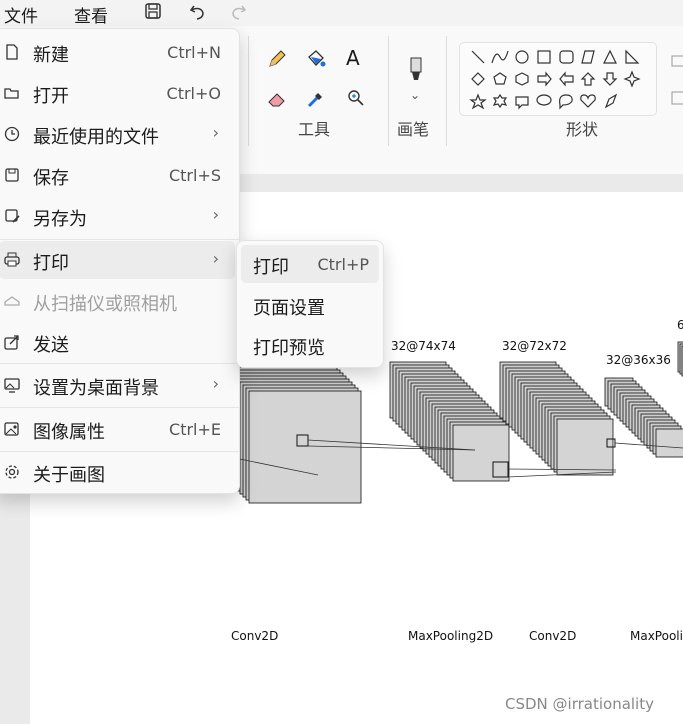  Describe the element at coordinates (117, 216) in the screenshot. I see `menu-item-save-as: 另存为 ›` at that location.